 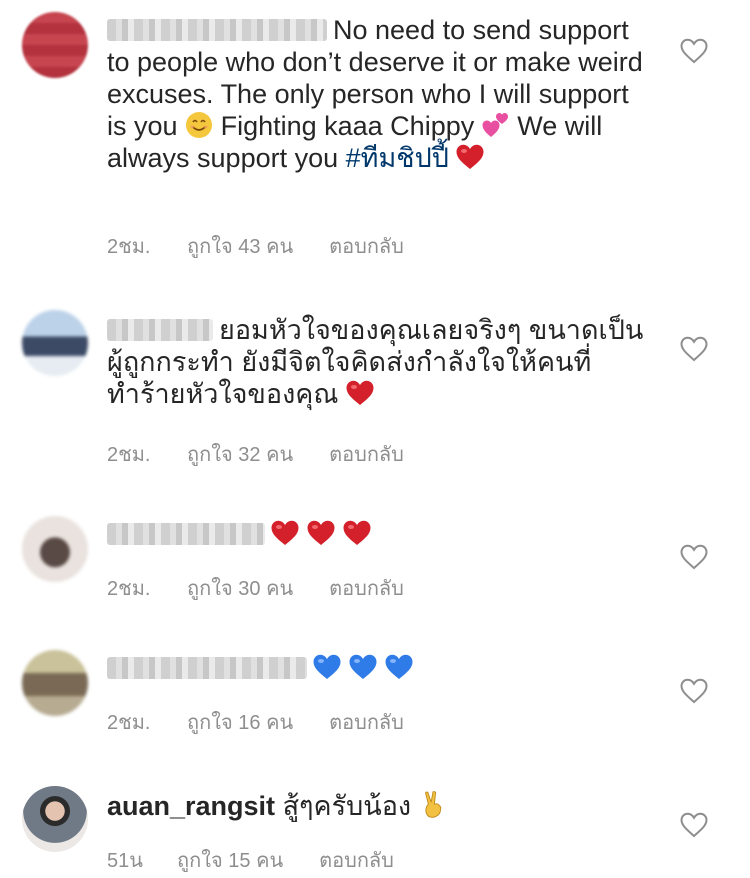 What do you see at coordinates (230, 860) in the screenshot?
I see `likes-count: ถูกใจ 15 คน` at bounding box center [230, 860].